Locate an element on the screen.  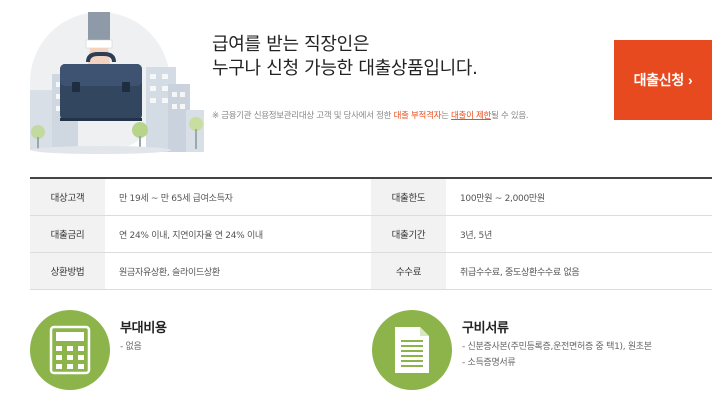
briefcase-illustration is located at coordinates (117, 83).